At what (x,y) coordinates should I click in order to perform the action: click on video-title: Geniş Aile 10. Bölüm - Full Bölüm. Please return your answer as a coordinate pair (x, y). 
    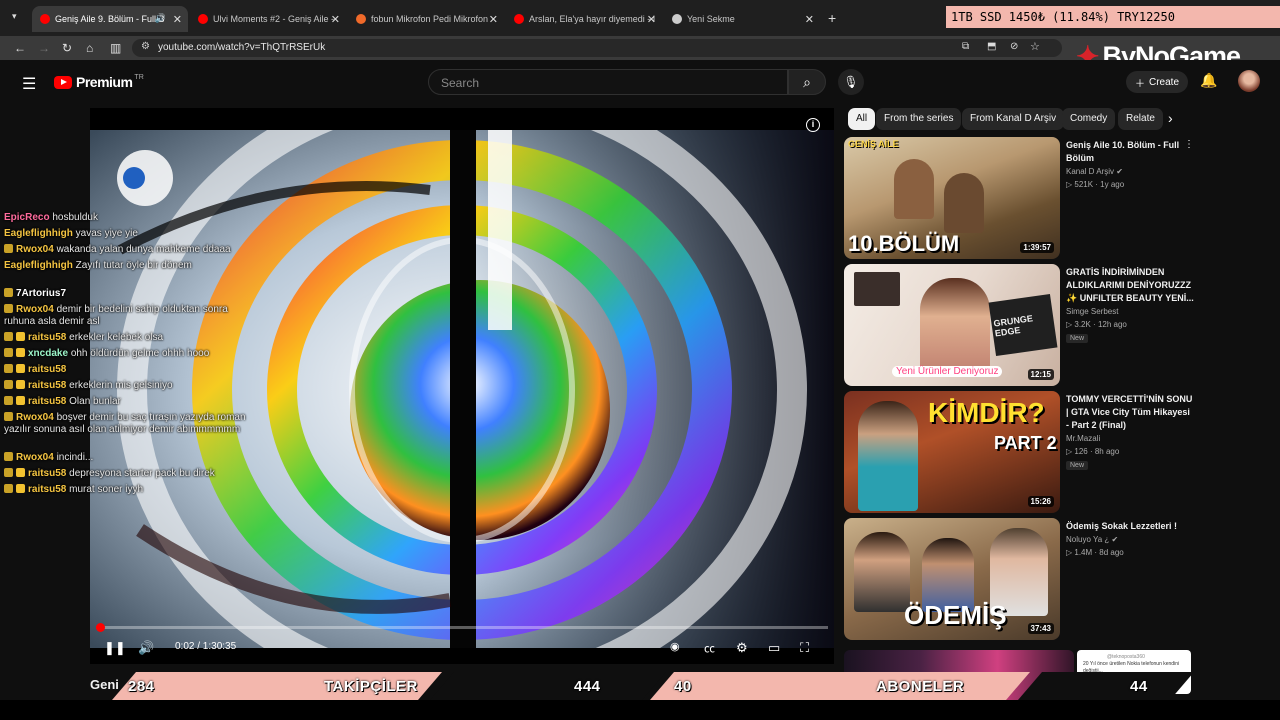
    Looking at the image, I should click on (1130, 152).